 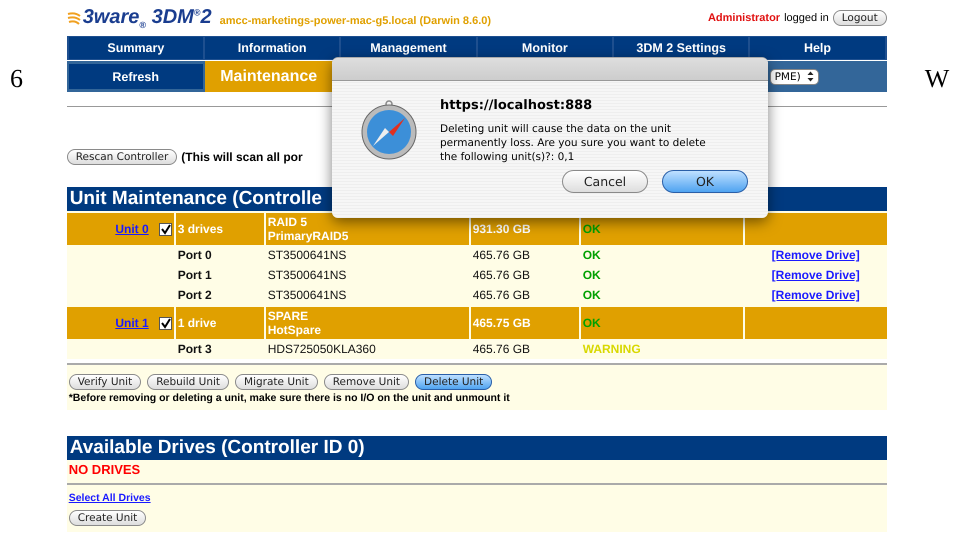 What do you see at coordinates (476, 448) in the screenshot?
I see `section-heading: Available Drives (Controller ID 0)` at bounding box center [476, 448].